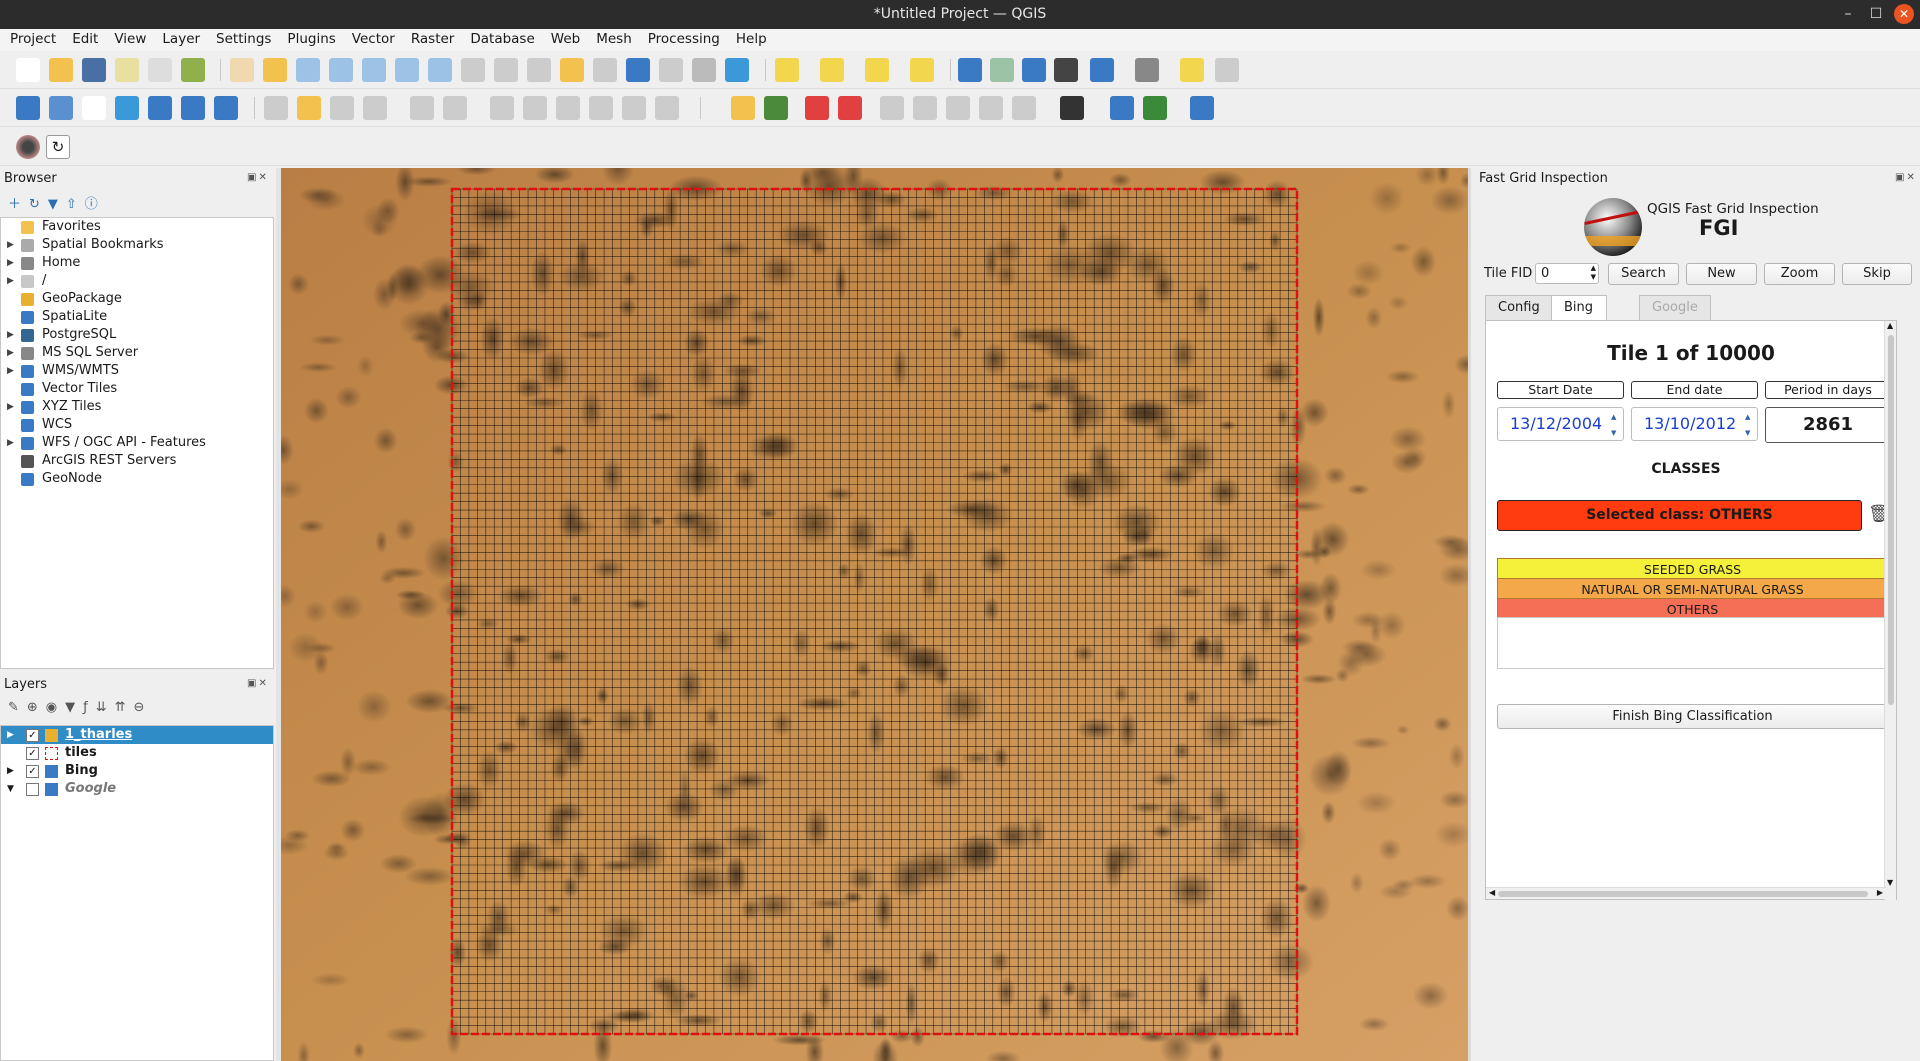 This screenshot has width=1920, height=1061. Describe the element at coordinates (275, 70) in the screenshot. I see `pan-to-selection-icon` at that location.